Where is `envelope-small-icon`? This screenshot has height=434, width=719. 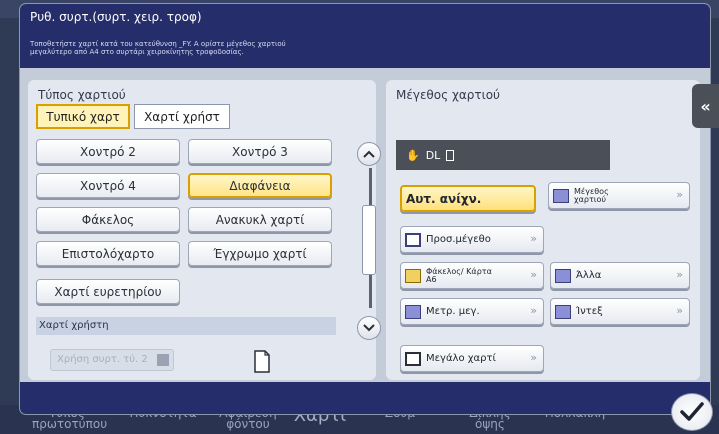 envelope-small-icon is located at coordinates (450, 155).